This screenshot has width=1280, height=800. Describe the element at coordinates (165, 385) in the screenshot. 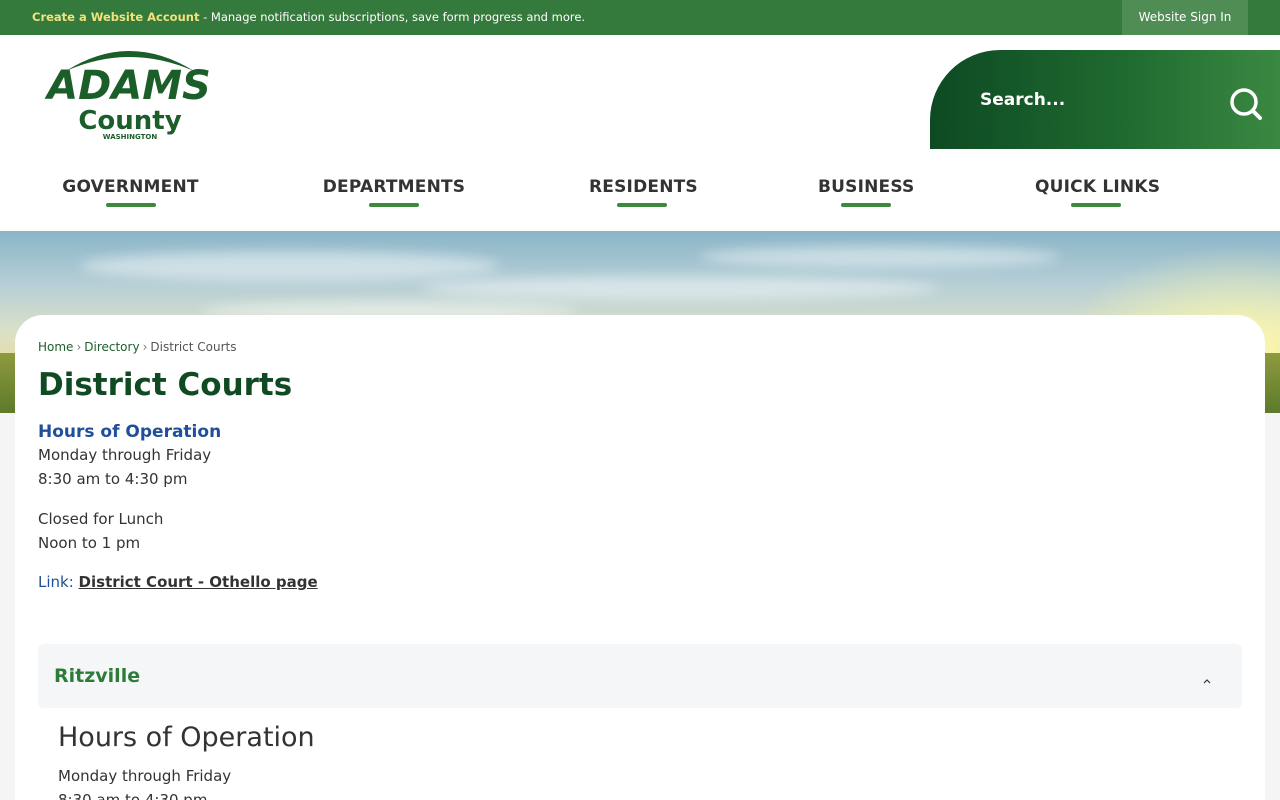

I see `page-title: District Courts` at that location.